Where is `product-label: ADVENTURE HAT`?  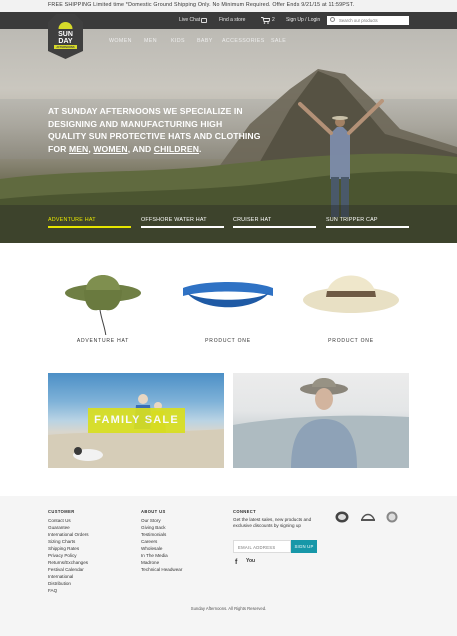 product-label: ADVENTURE HAT is located at coordinates (103, 341).